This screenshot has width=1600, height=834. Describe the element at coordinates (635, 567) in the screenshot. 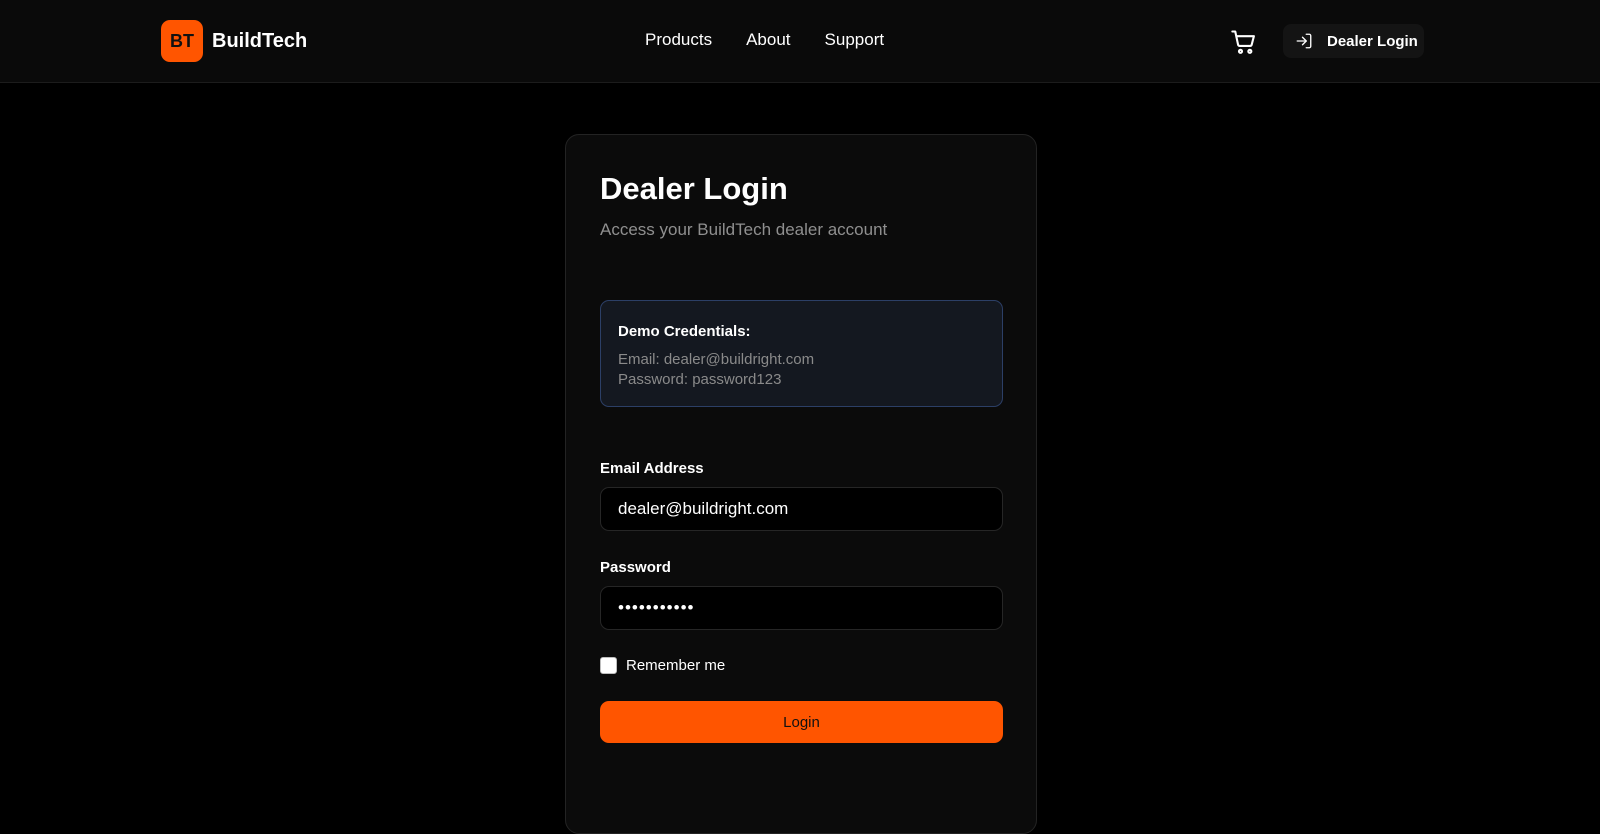

I see `password-label: Password` at that location.